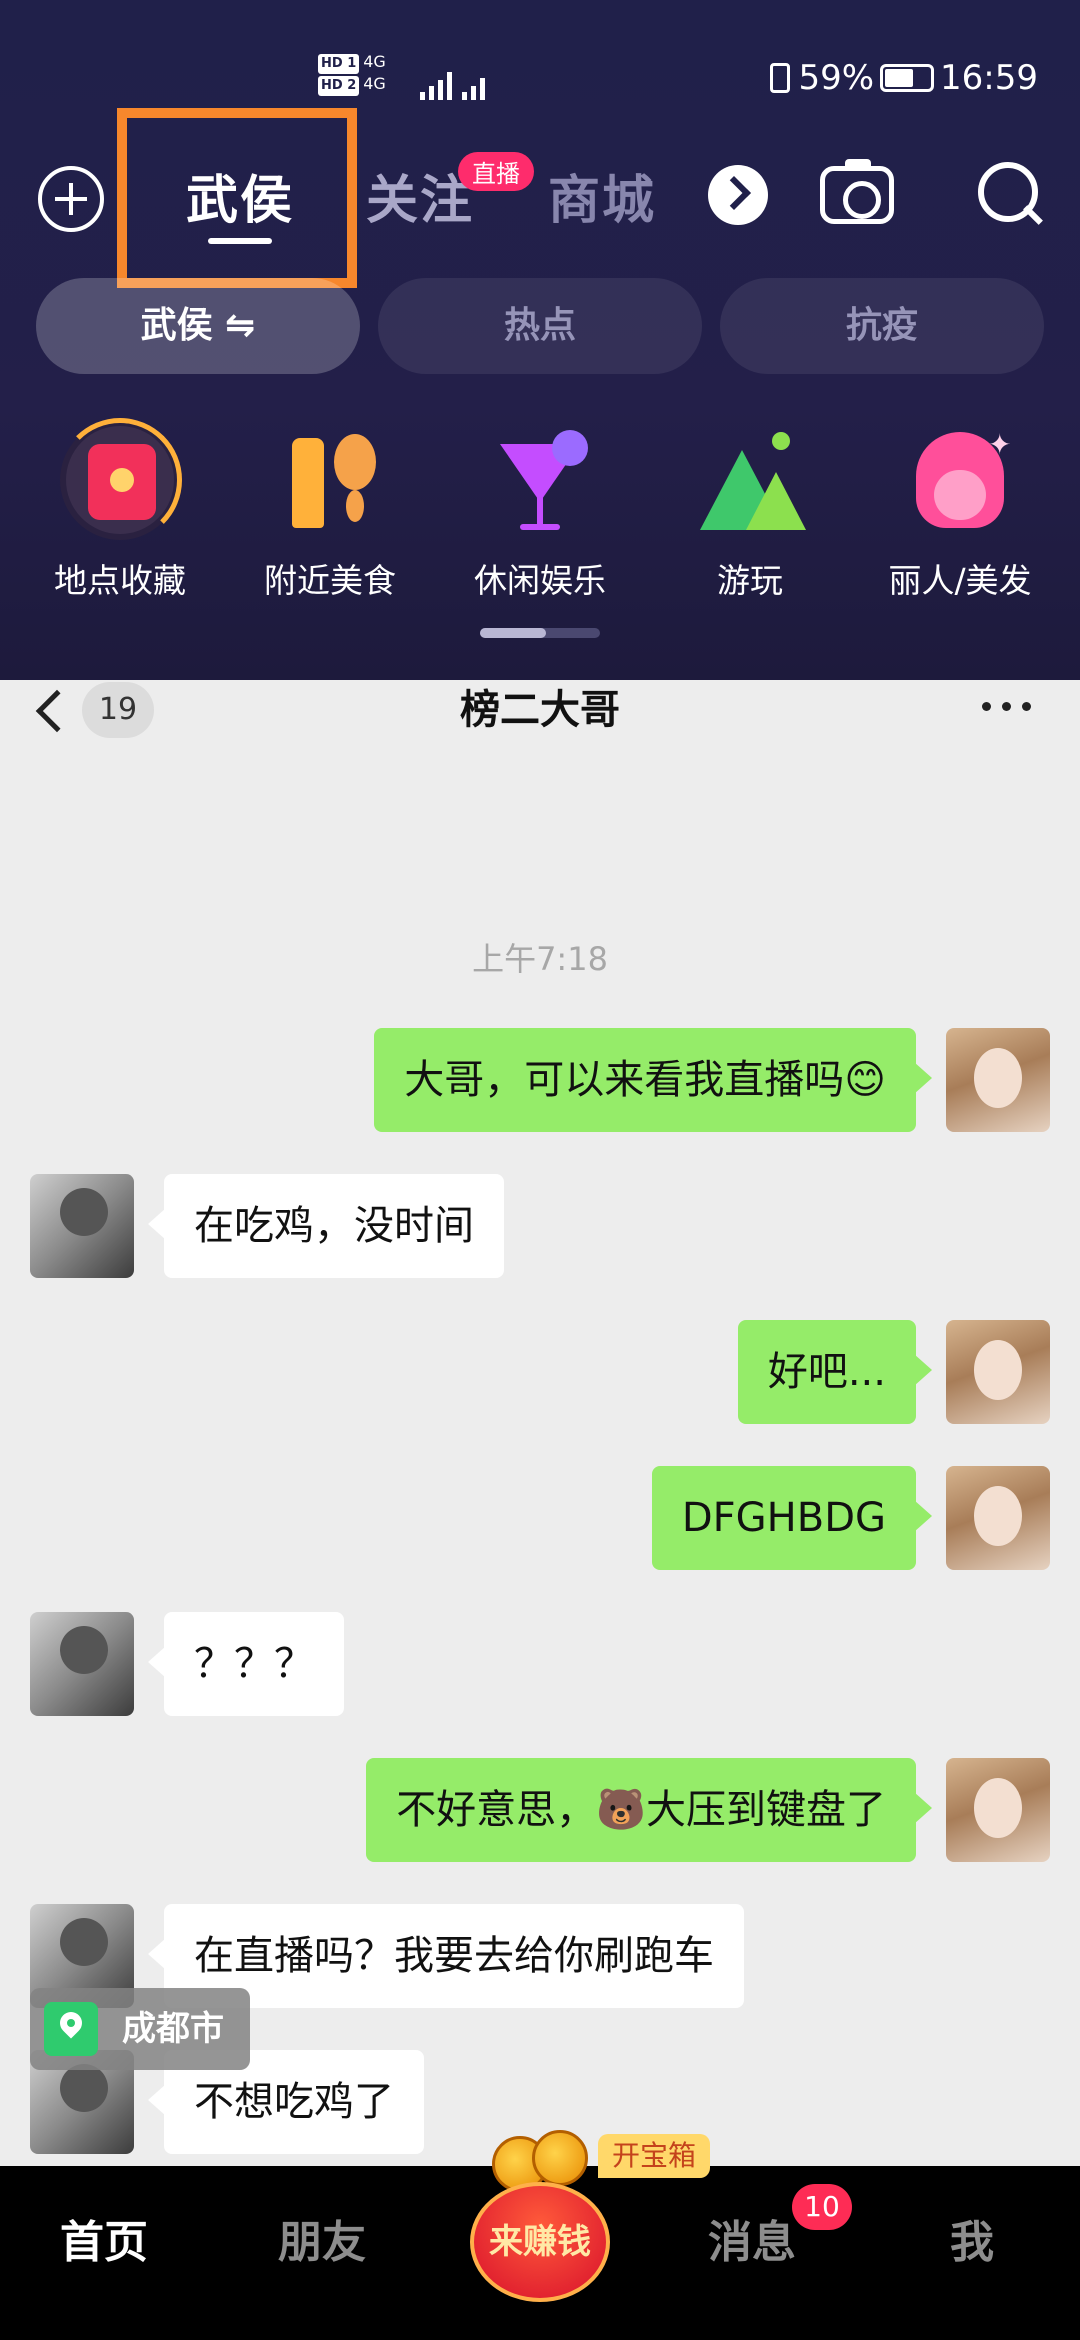  Describe the element at coordinates (120, 480) in the screenshot. I see `red-envelope-icon` at that location.